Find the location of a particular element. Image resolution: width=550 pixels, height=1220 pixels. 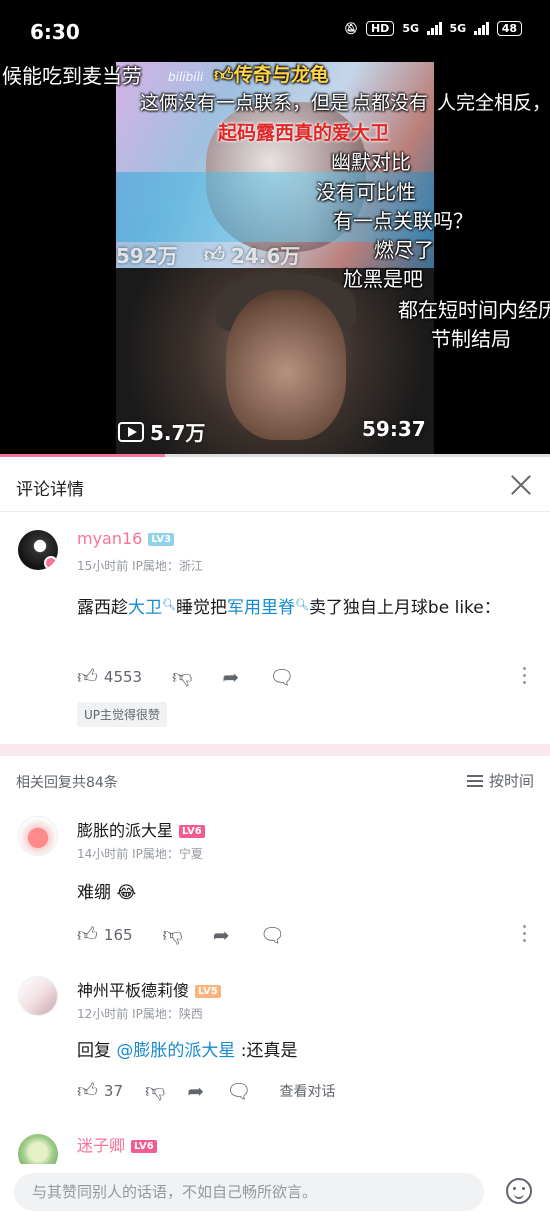

danmaku-2: 👍︎传奇与龙龟 is located at coordinates (271, 75).